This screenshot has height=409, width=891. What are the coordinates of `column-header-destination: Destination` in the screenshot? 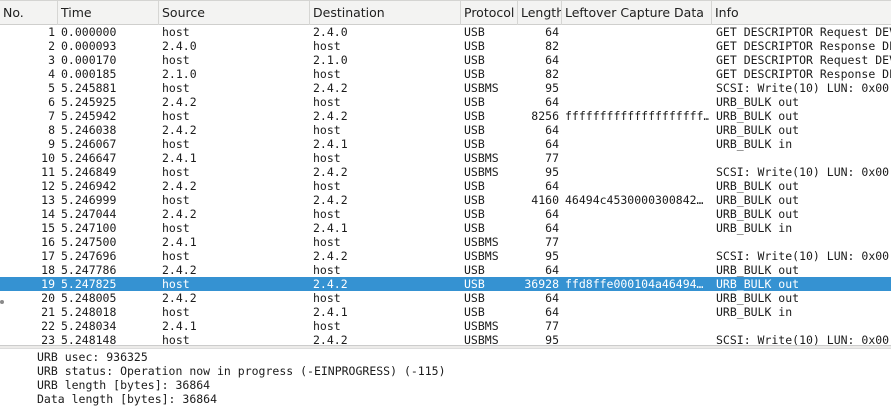 It's located at (385, 13).